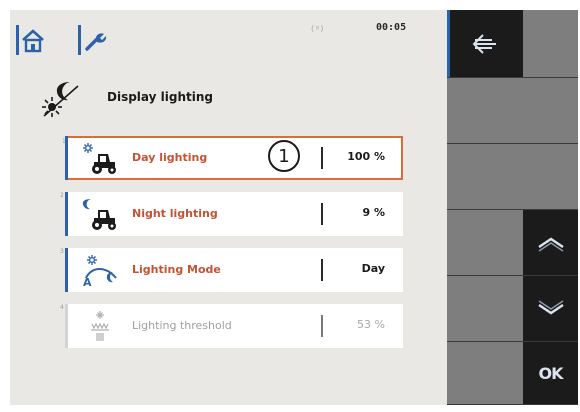 The width and height of the screenshot is (580, 412). What do you see at coordinates (371, 324) in the screenshot?
I see `item-value: 53 %` at bounding box center [371, 324].